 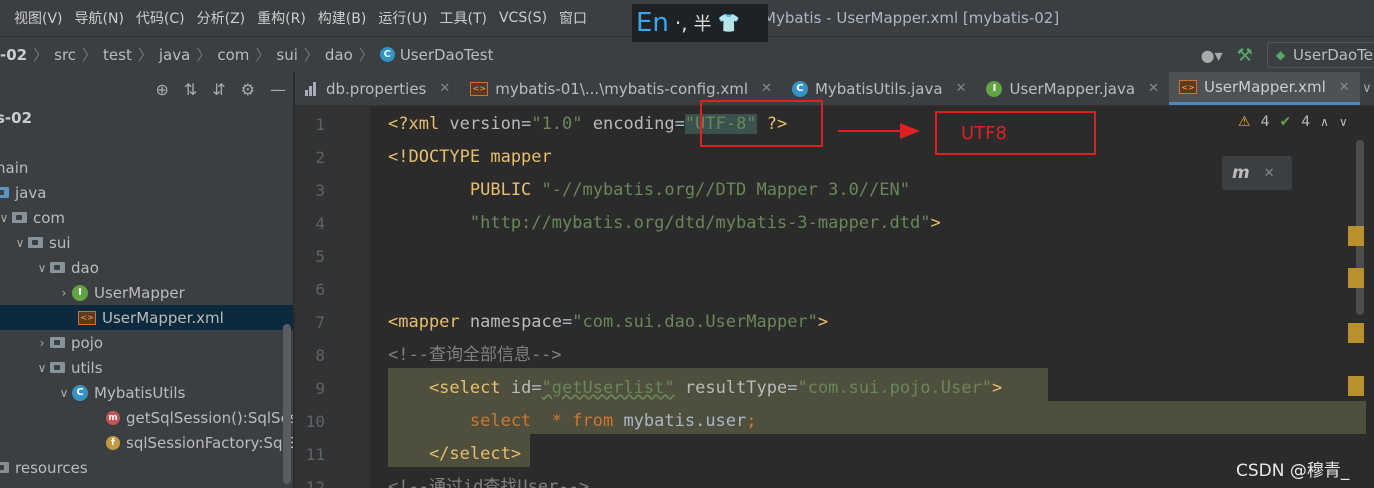 I want to click on menu-navigate: 导航(N), so click(x=99, y=18).